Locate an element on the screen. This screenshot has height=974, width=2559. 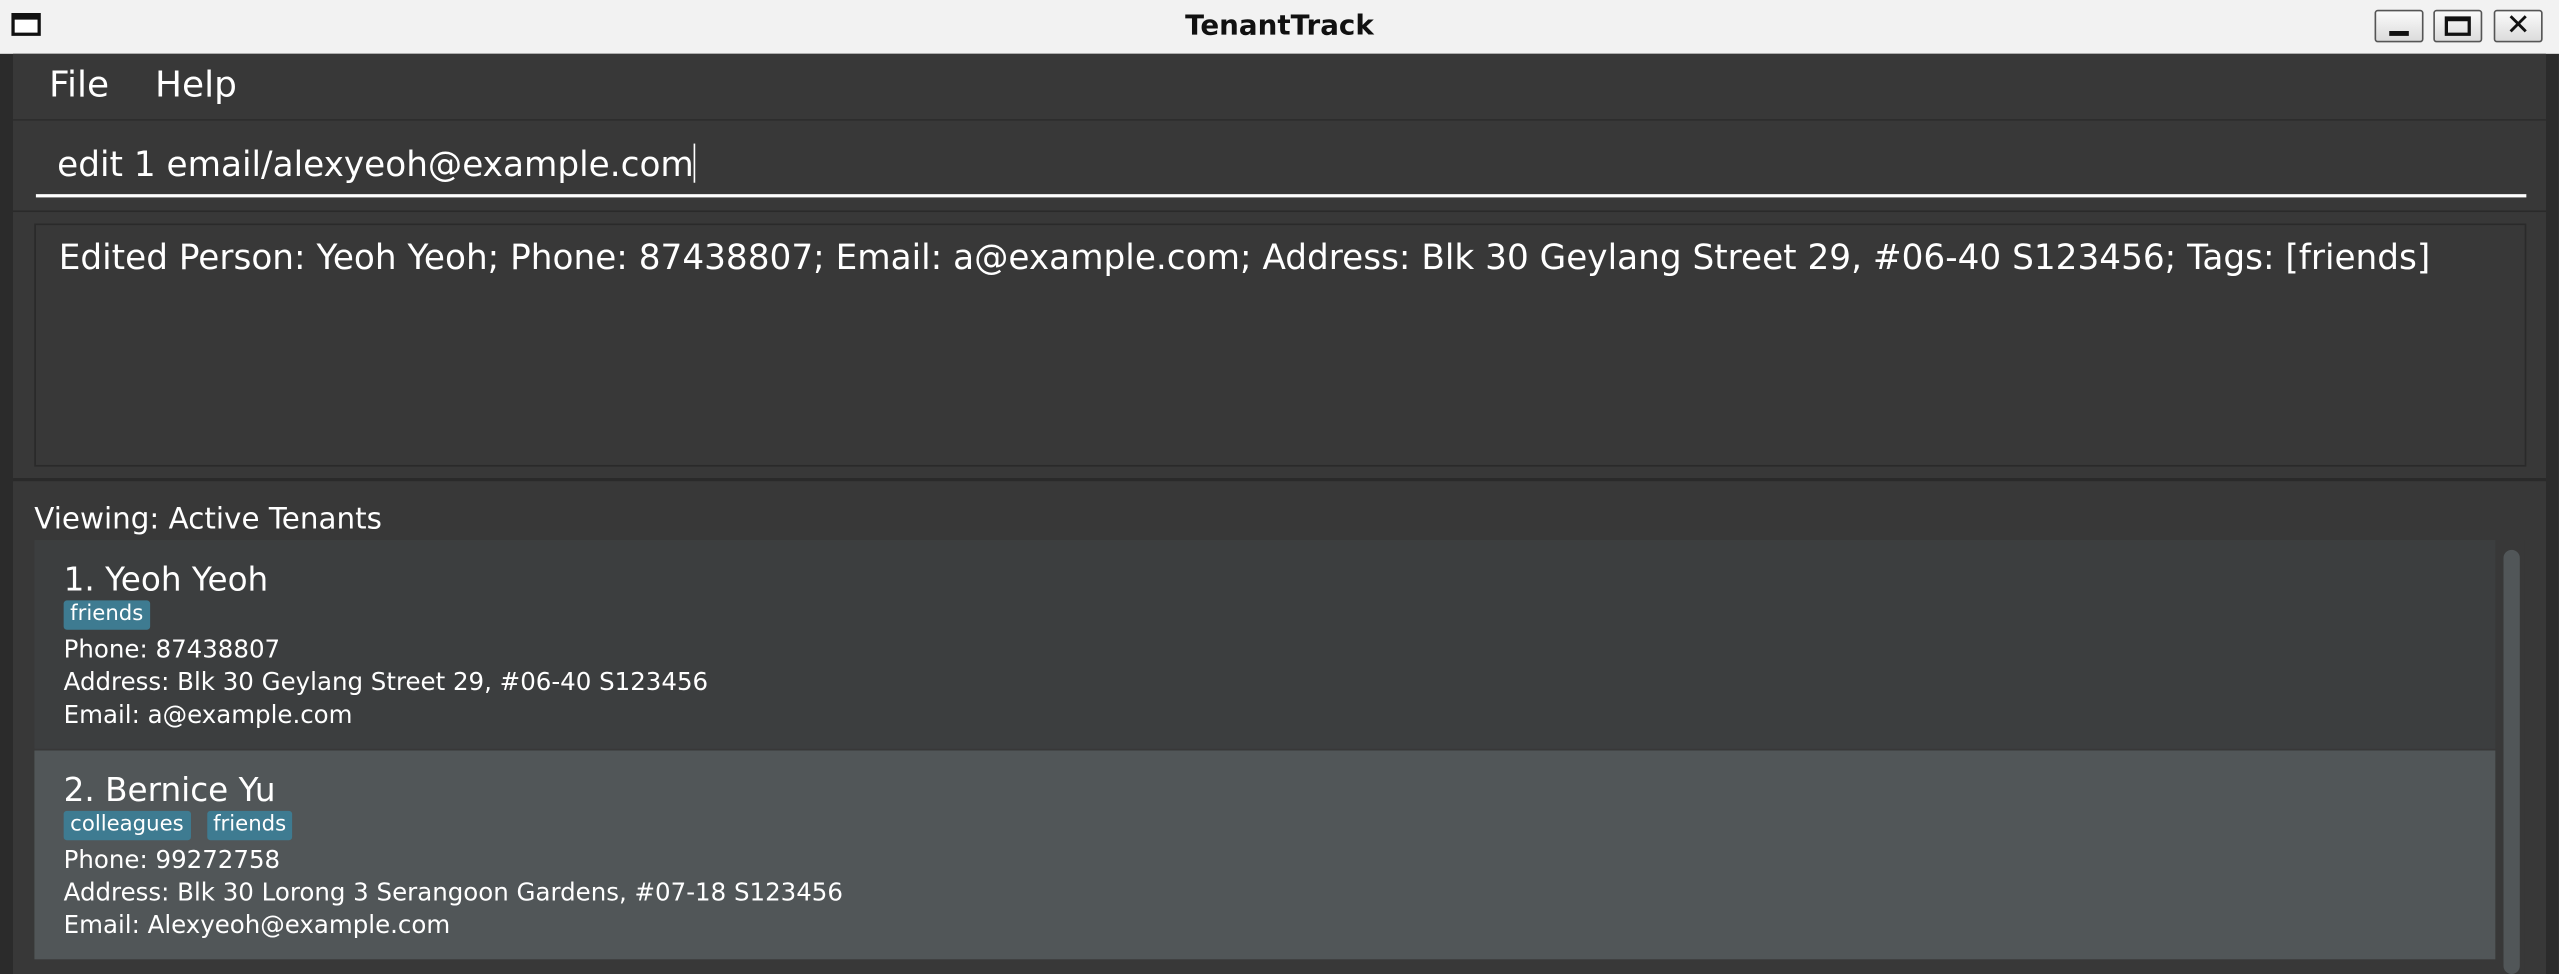
person-phone: Phone: 87438807 is located at coordinates (172, 649).